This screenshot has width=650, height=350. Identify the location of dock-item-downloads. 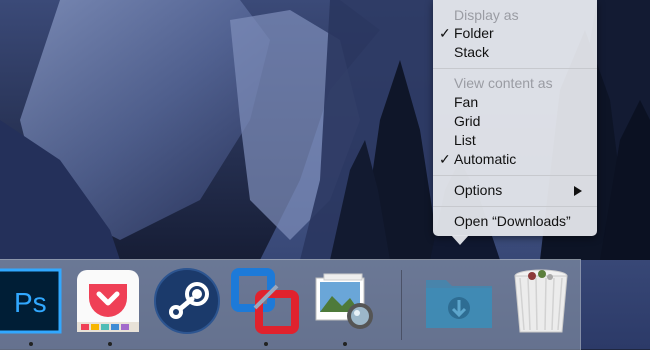
(459, 301).